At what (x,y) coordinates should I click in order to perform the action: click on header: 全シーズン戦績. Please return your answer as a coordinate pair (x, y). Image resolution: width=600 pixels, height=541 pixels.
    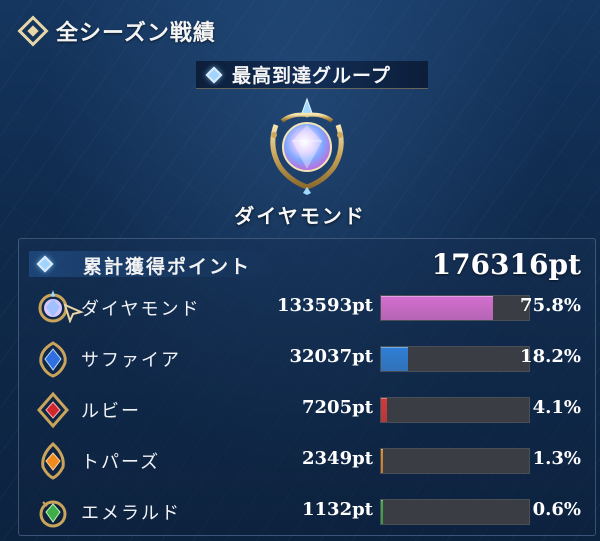
    Looking at the image, I should click on (116, 31).